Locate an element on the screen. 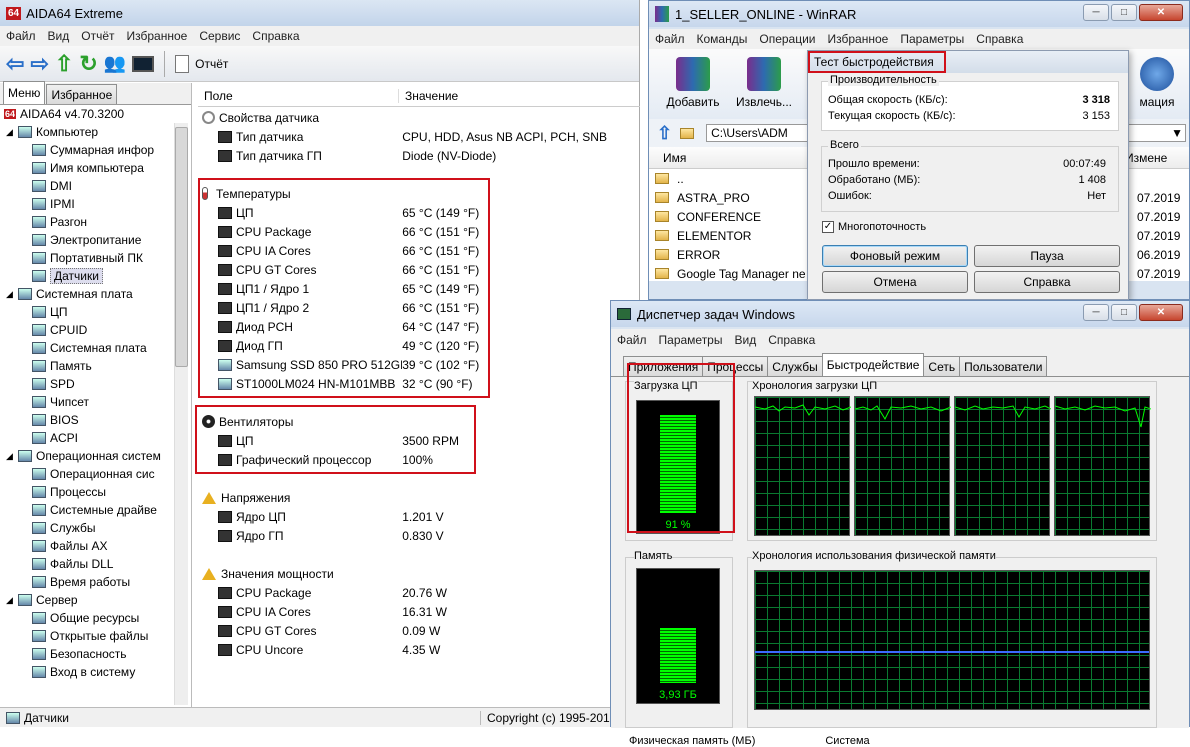 The width and height of the screenshot is (1190, 747). refresh-icon: ↻ is located at coordinates (88, 64).